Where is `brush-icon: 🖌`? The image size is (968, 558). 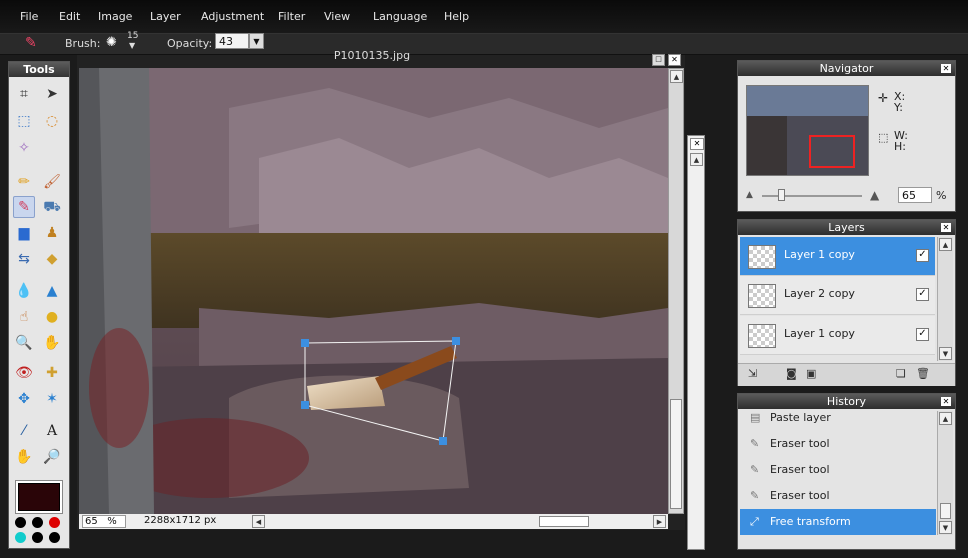 brush-icon: 🖌 is located at coordinates (52, 182).